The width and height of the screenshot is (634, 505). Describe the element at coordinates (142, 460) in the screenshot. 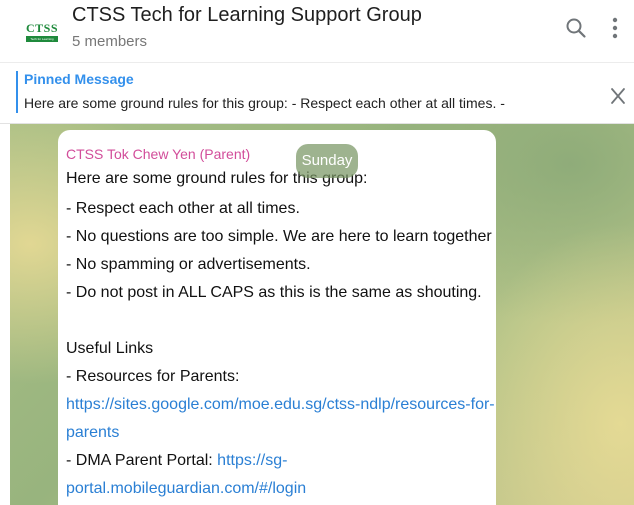

I see `portal-label: - DMA Parent Portal:` at that location.